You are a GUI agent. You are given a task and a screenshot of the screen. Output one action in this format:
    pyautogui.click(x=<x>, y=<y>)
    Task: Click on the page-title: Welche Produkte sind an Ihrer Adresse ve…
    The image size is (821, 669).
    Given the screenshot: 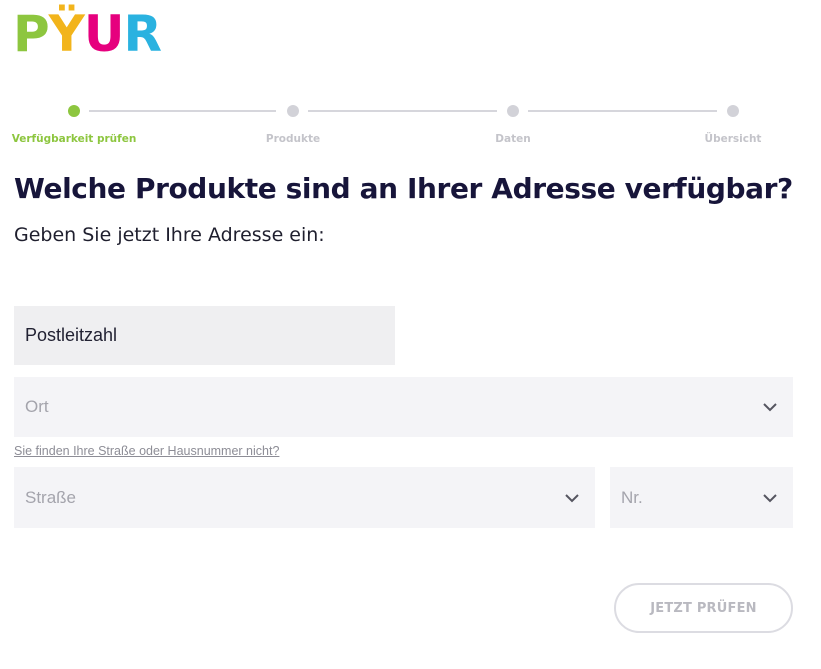 What is the action you would take?
    pyautogui.click(x=403, y=188)
    